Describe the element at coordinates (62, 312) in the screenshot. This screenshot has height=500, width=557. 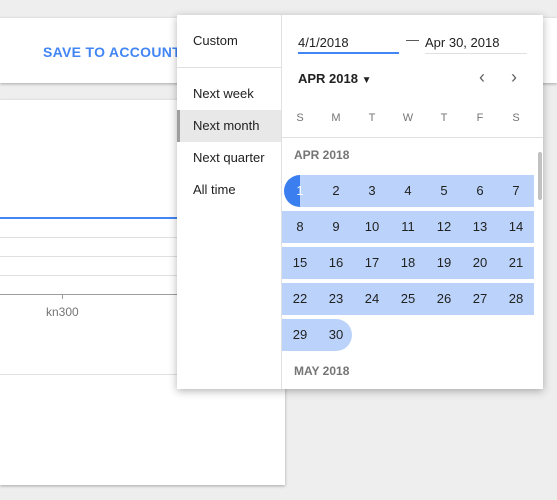
I see `x-tick-label: kn300` at that location.